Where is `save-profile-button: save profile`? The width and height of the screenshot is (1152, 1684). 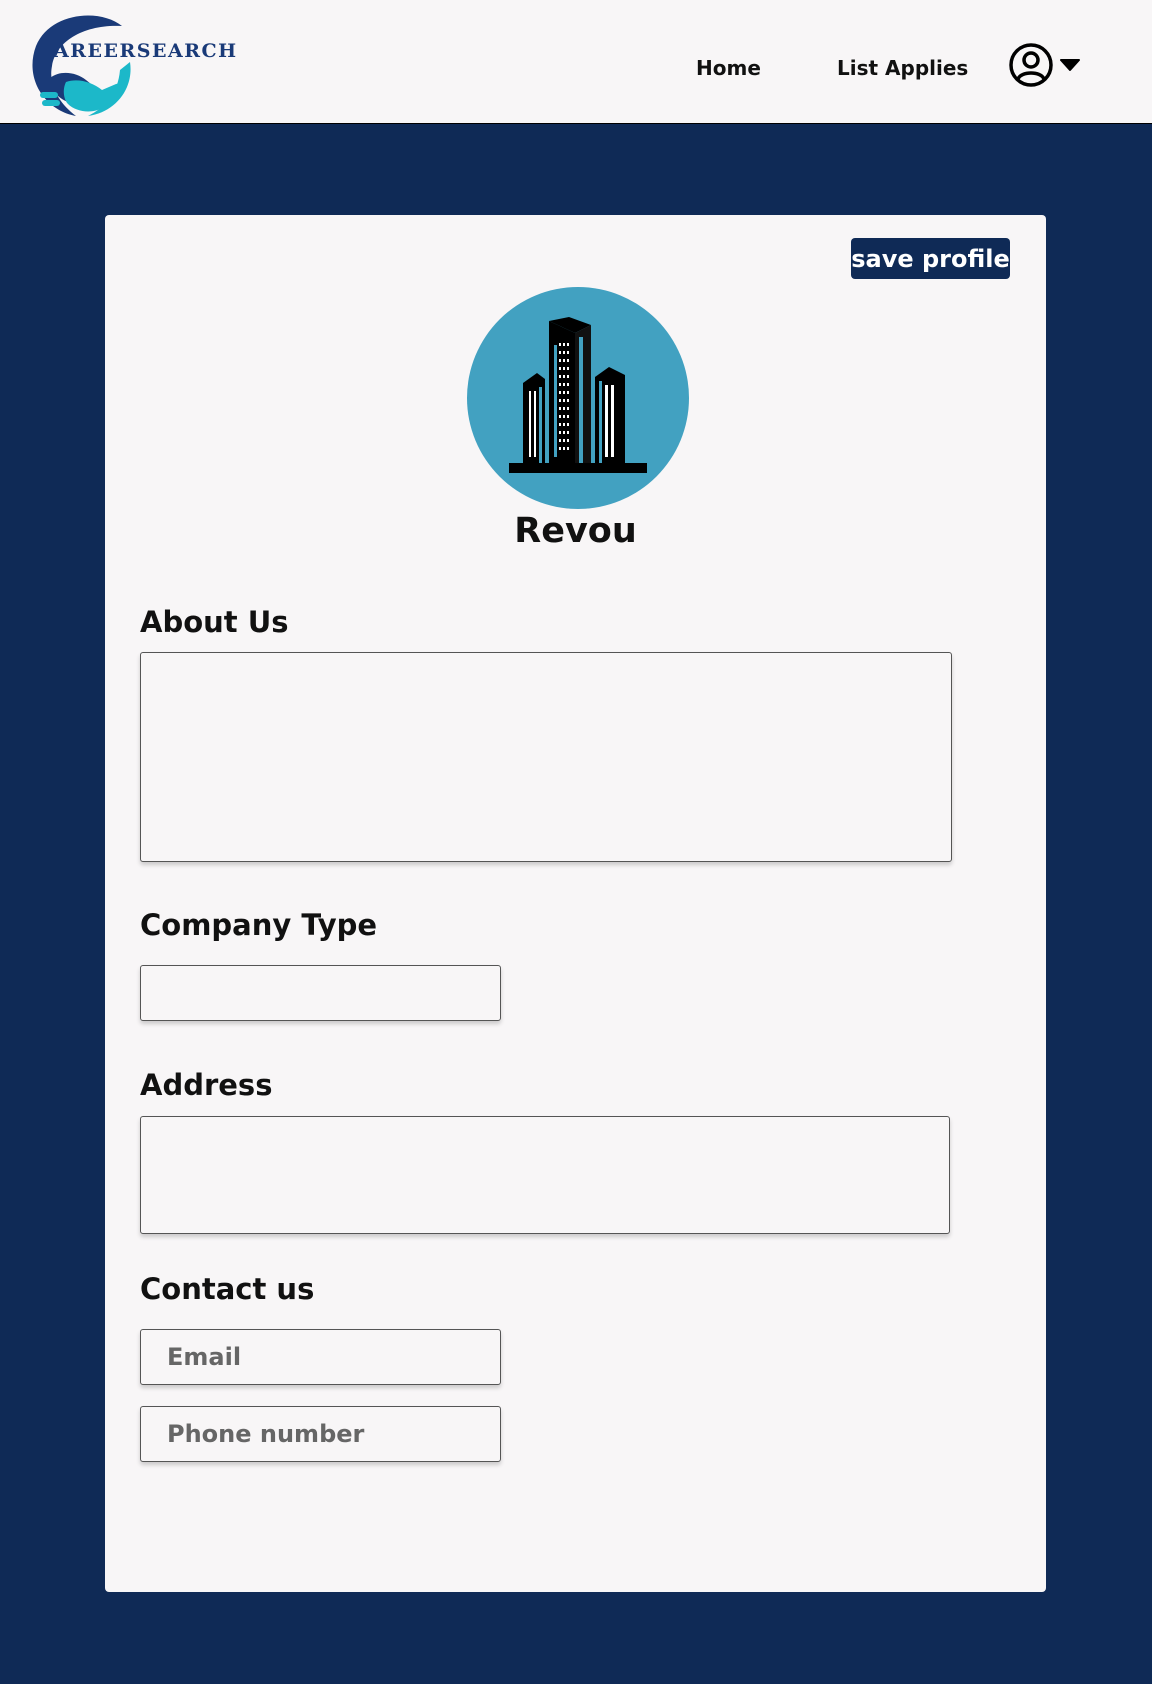 save-profile-button: save profile is located at coordinates (930, 258).